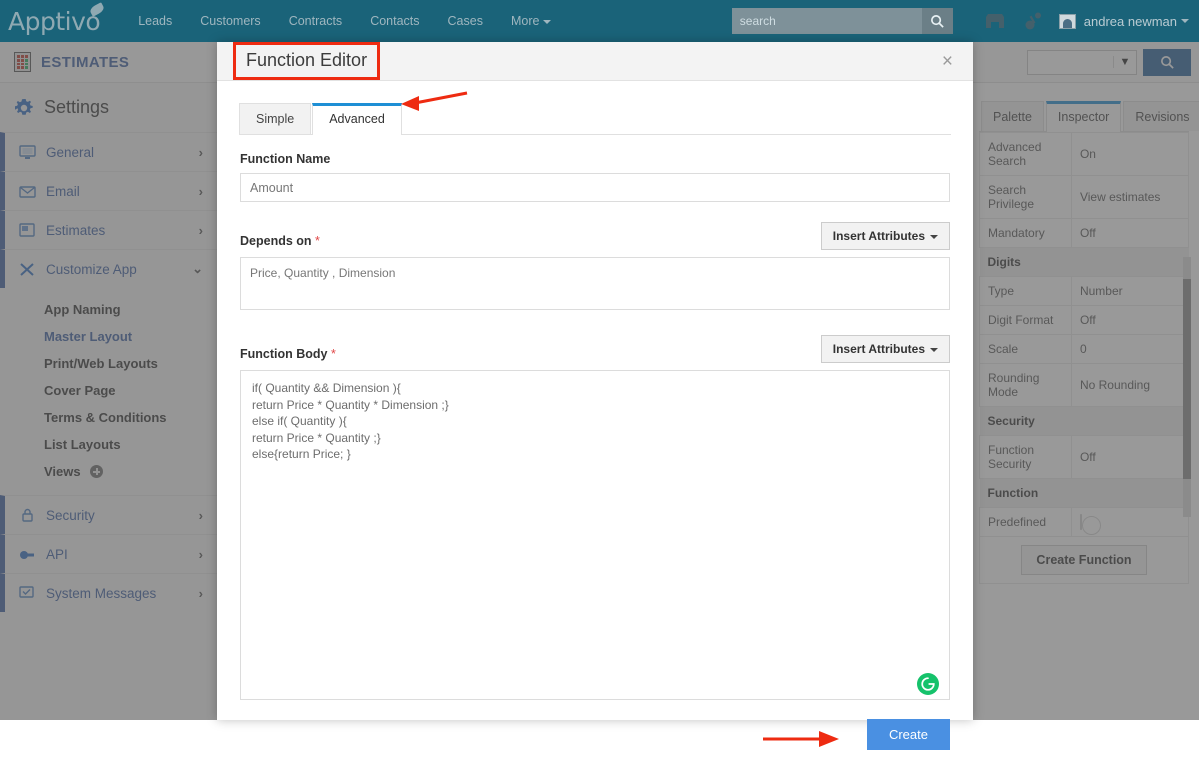 The image size is (1199, 770). I want to click on annotation-arrow-advanced, so click(434, 101).